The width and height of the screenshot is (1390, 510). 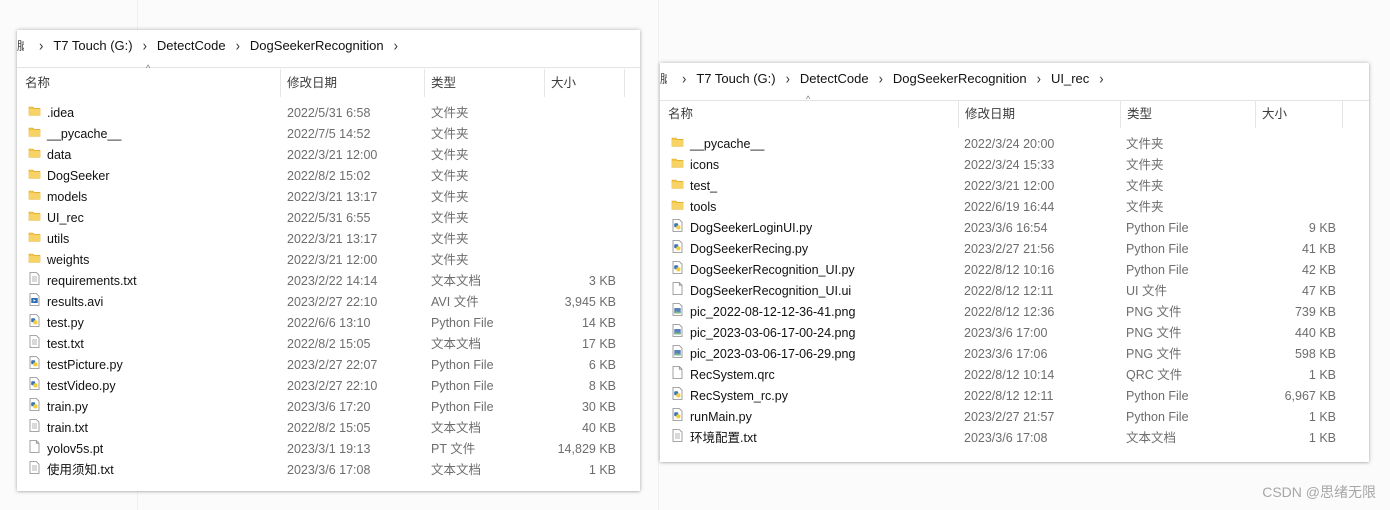 I want to click on file-row: DogSeeker 2022/8/2 15:02 文件夹, so click(x=328, y=176).